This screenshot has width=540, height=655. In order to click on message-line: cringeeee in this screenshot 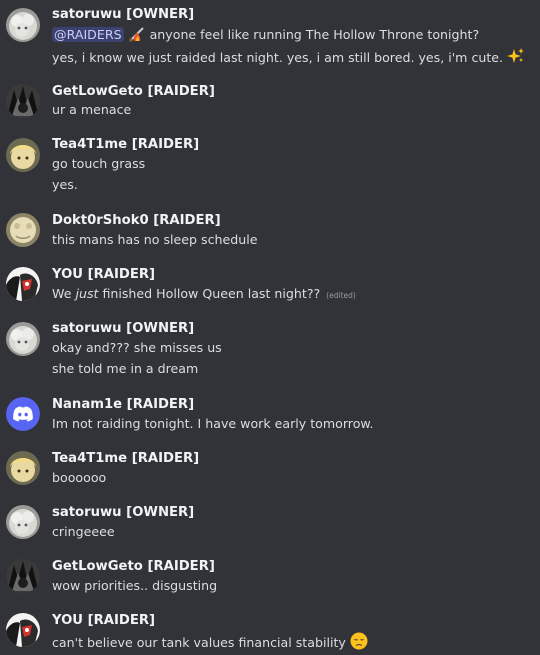, I will do `click(83, 532)`.